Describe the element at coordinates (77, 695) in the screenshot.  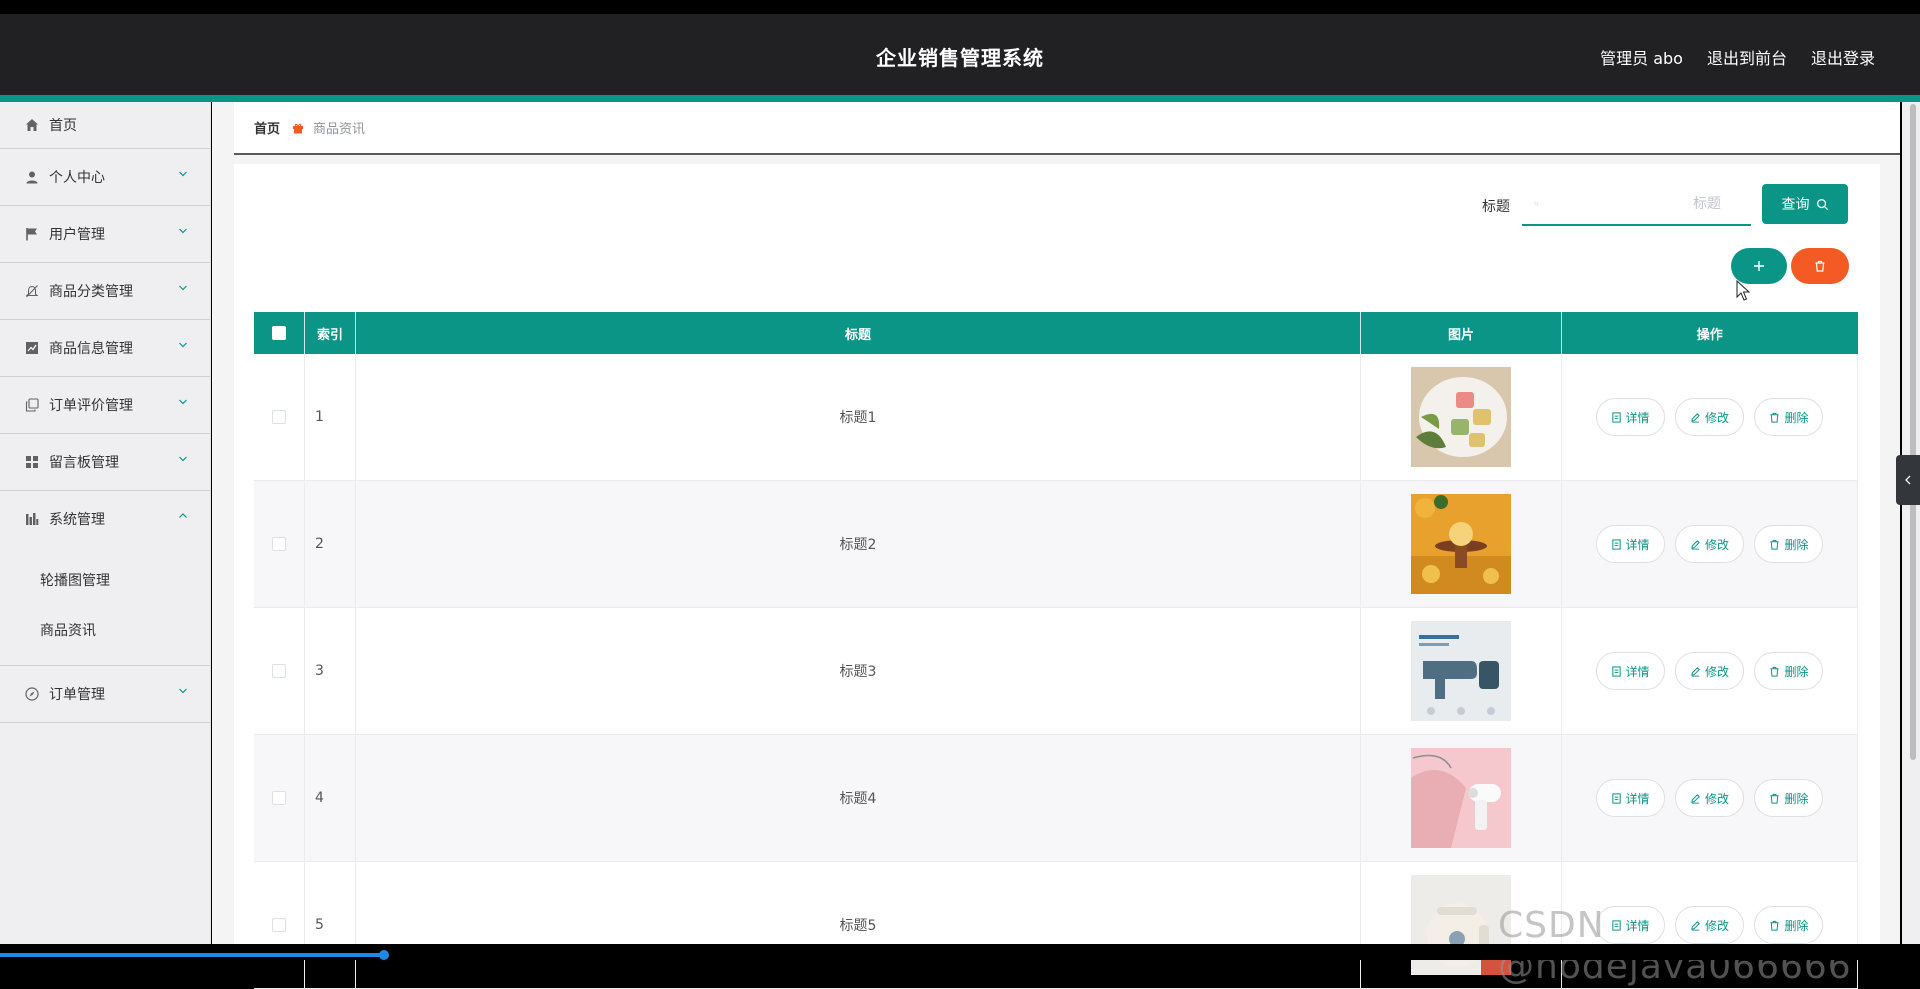
I see `sidebar-item-label: 订单管理` at that location.